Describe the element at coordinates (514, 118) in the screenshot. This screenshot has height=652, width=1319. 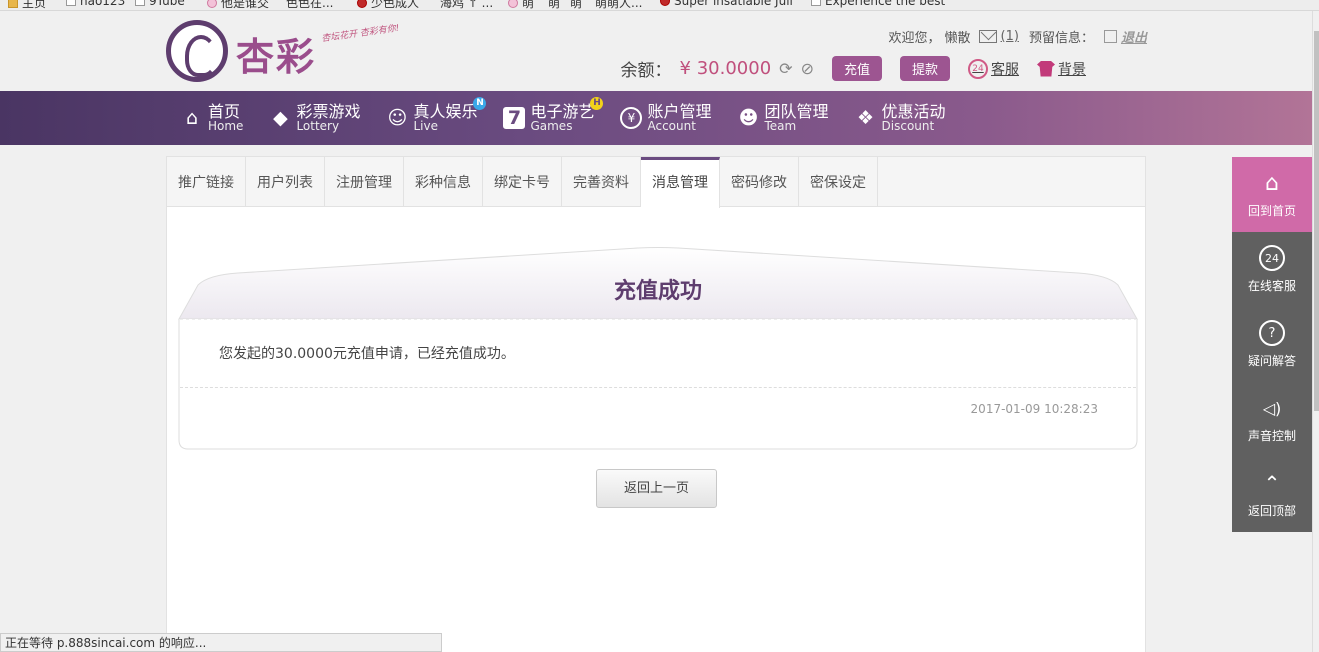
I see `slot-seven-icon: 7` at that location.